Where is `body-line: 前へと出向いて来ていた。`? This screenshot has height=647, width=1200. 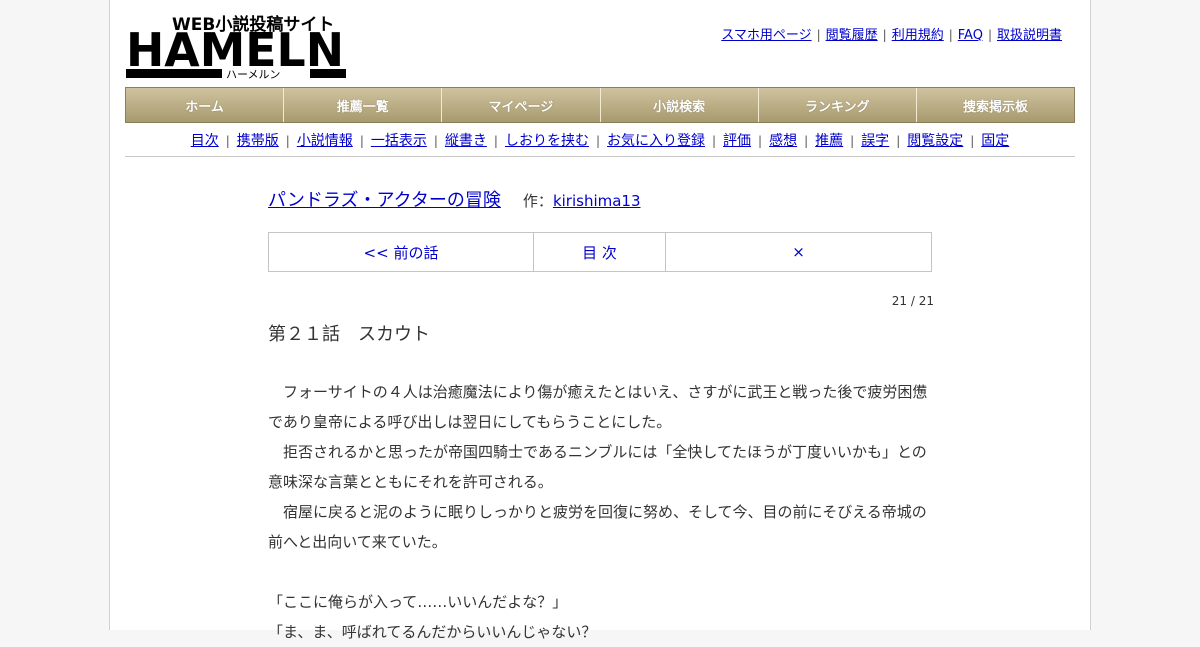
body-line: 前へと出向いて来ていた。 is located at coordinates (357, 542).